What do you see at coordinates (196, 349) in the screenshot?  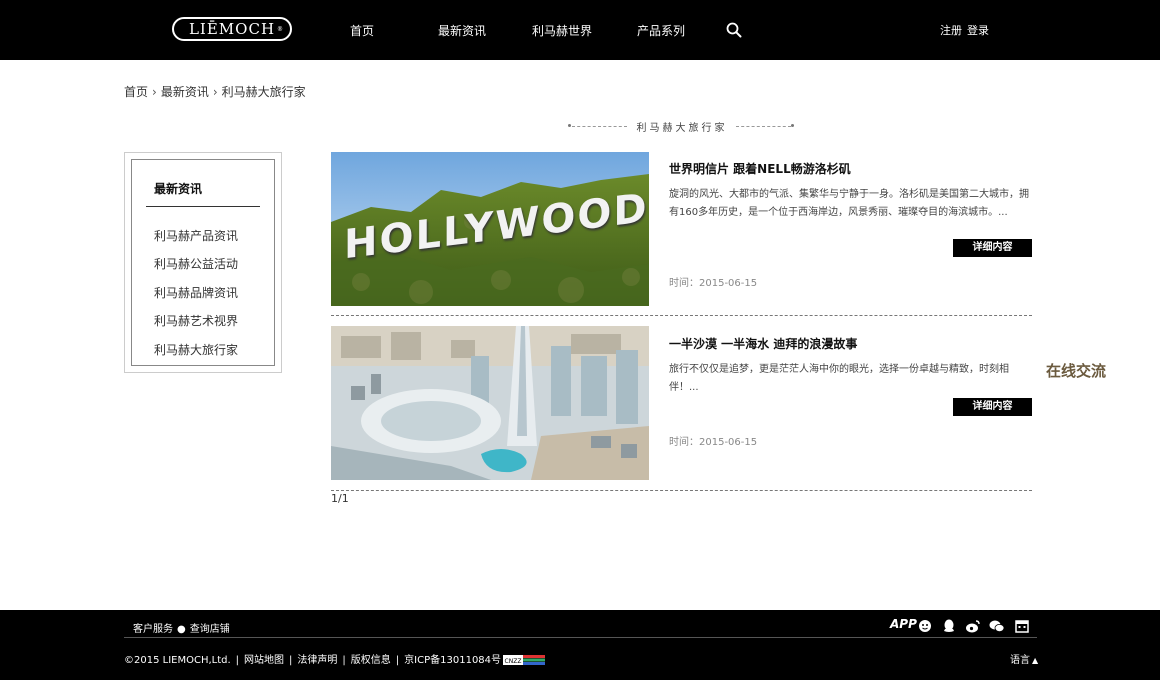 I see `sidebar-item-travel: 利马赫大旅行家` at bounding box center [196, 349].